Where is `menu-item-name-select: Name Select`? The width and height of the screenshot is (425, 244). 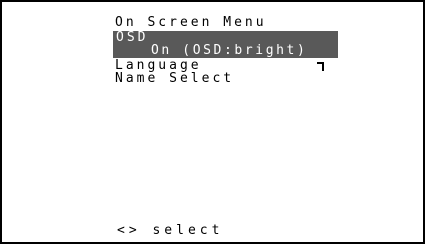
menu-item-name-select: Name Select is located at coordinates (174, 79).